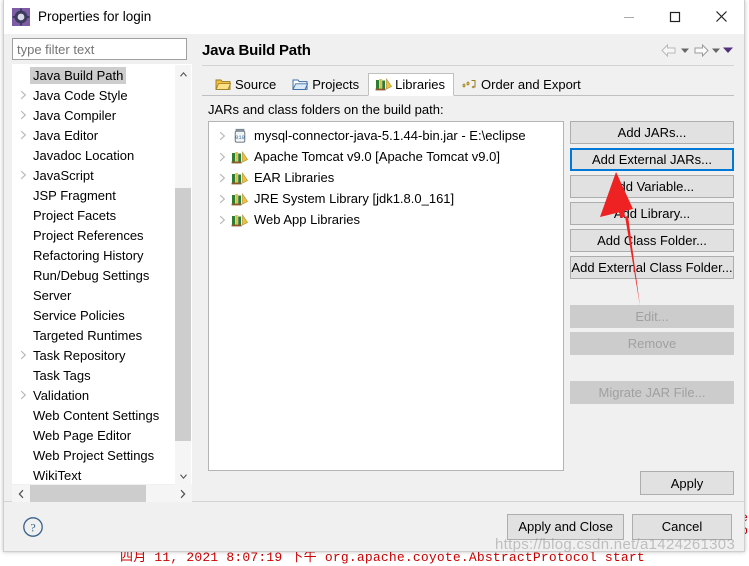  What do you see at coordinates (685, 50) in the screenshot?
I see `back-dropdown-chevron-down-icon` at bounding box center [685, 50].